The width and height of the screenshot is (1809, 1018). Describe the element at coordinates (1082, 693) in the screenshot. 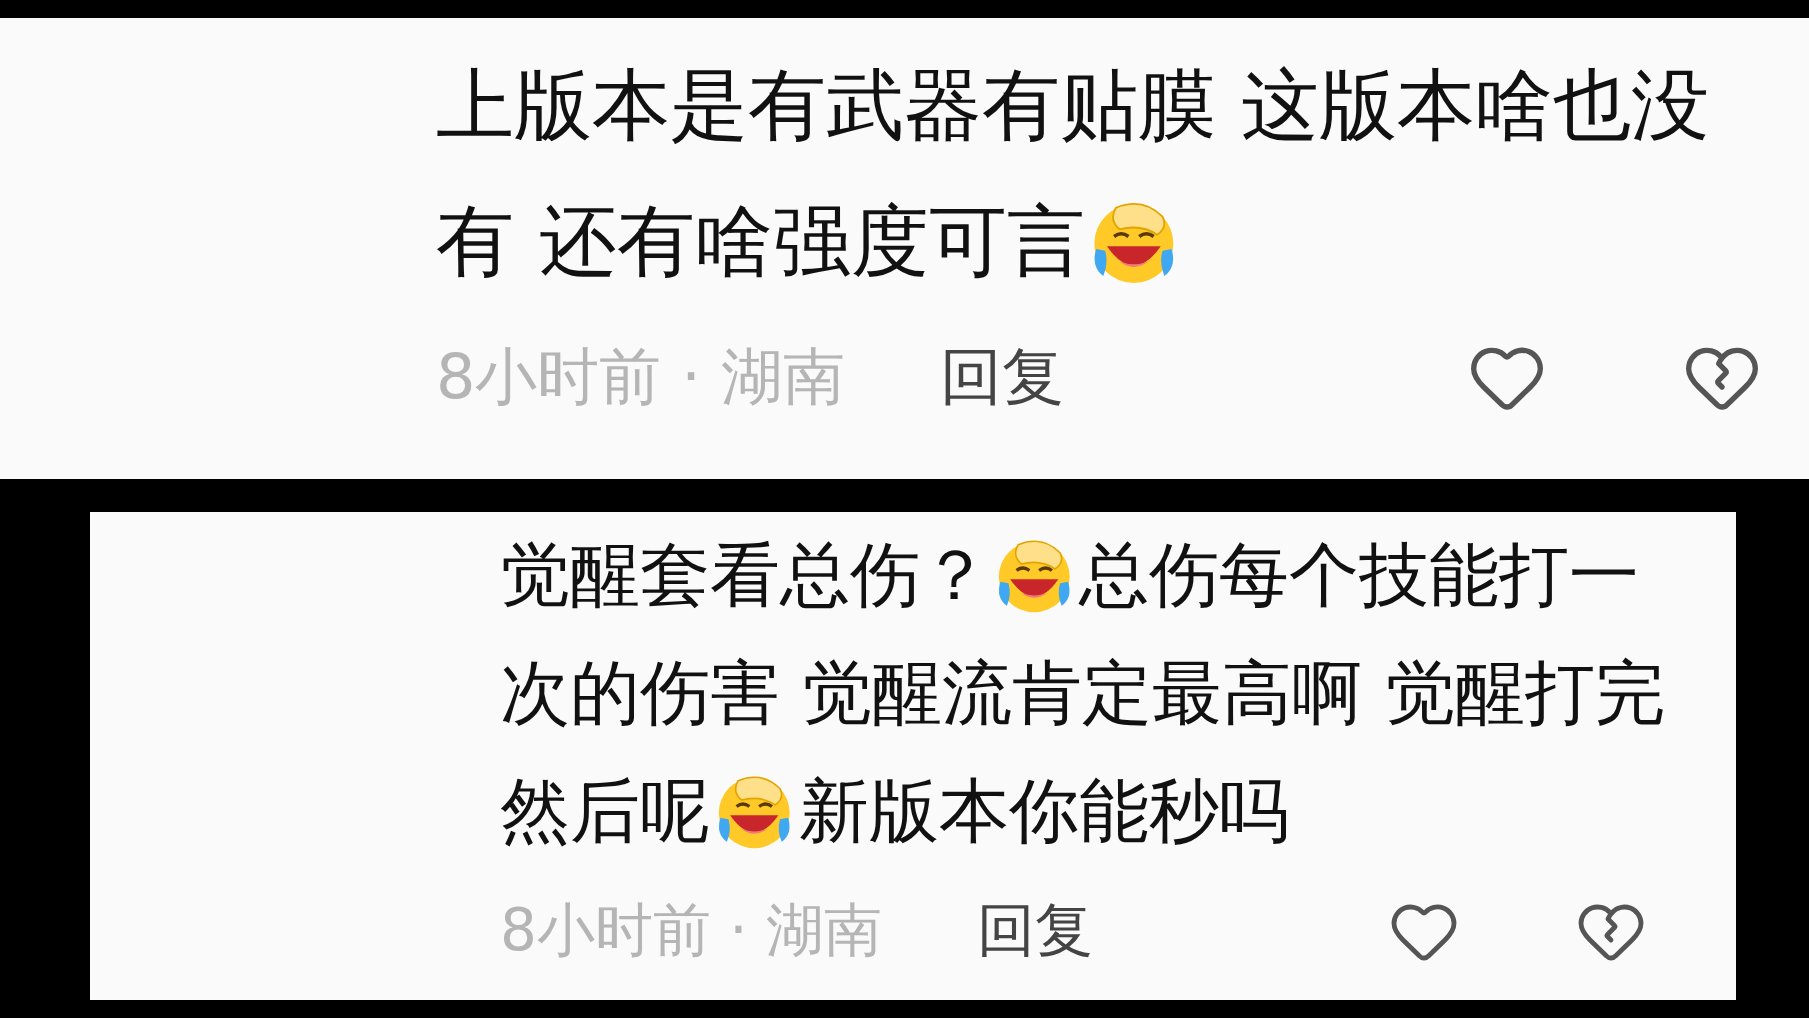

I see `comment-text: 次的伤害 觉醒流肯定最高啊 觉醒打完` at that location.